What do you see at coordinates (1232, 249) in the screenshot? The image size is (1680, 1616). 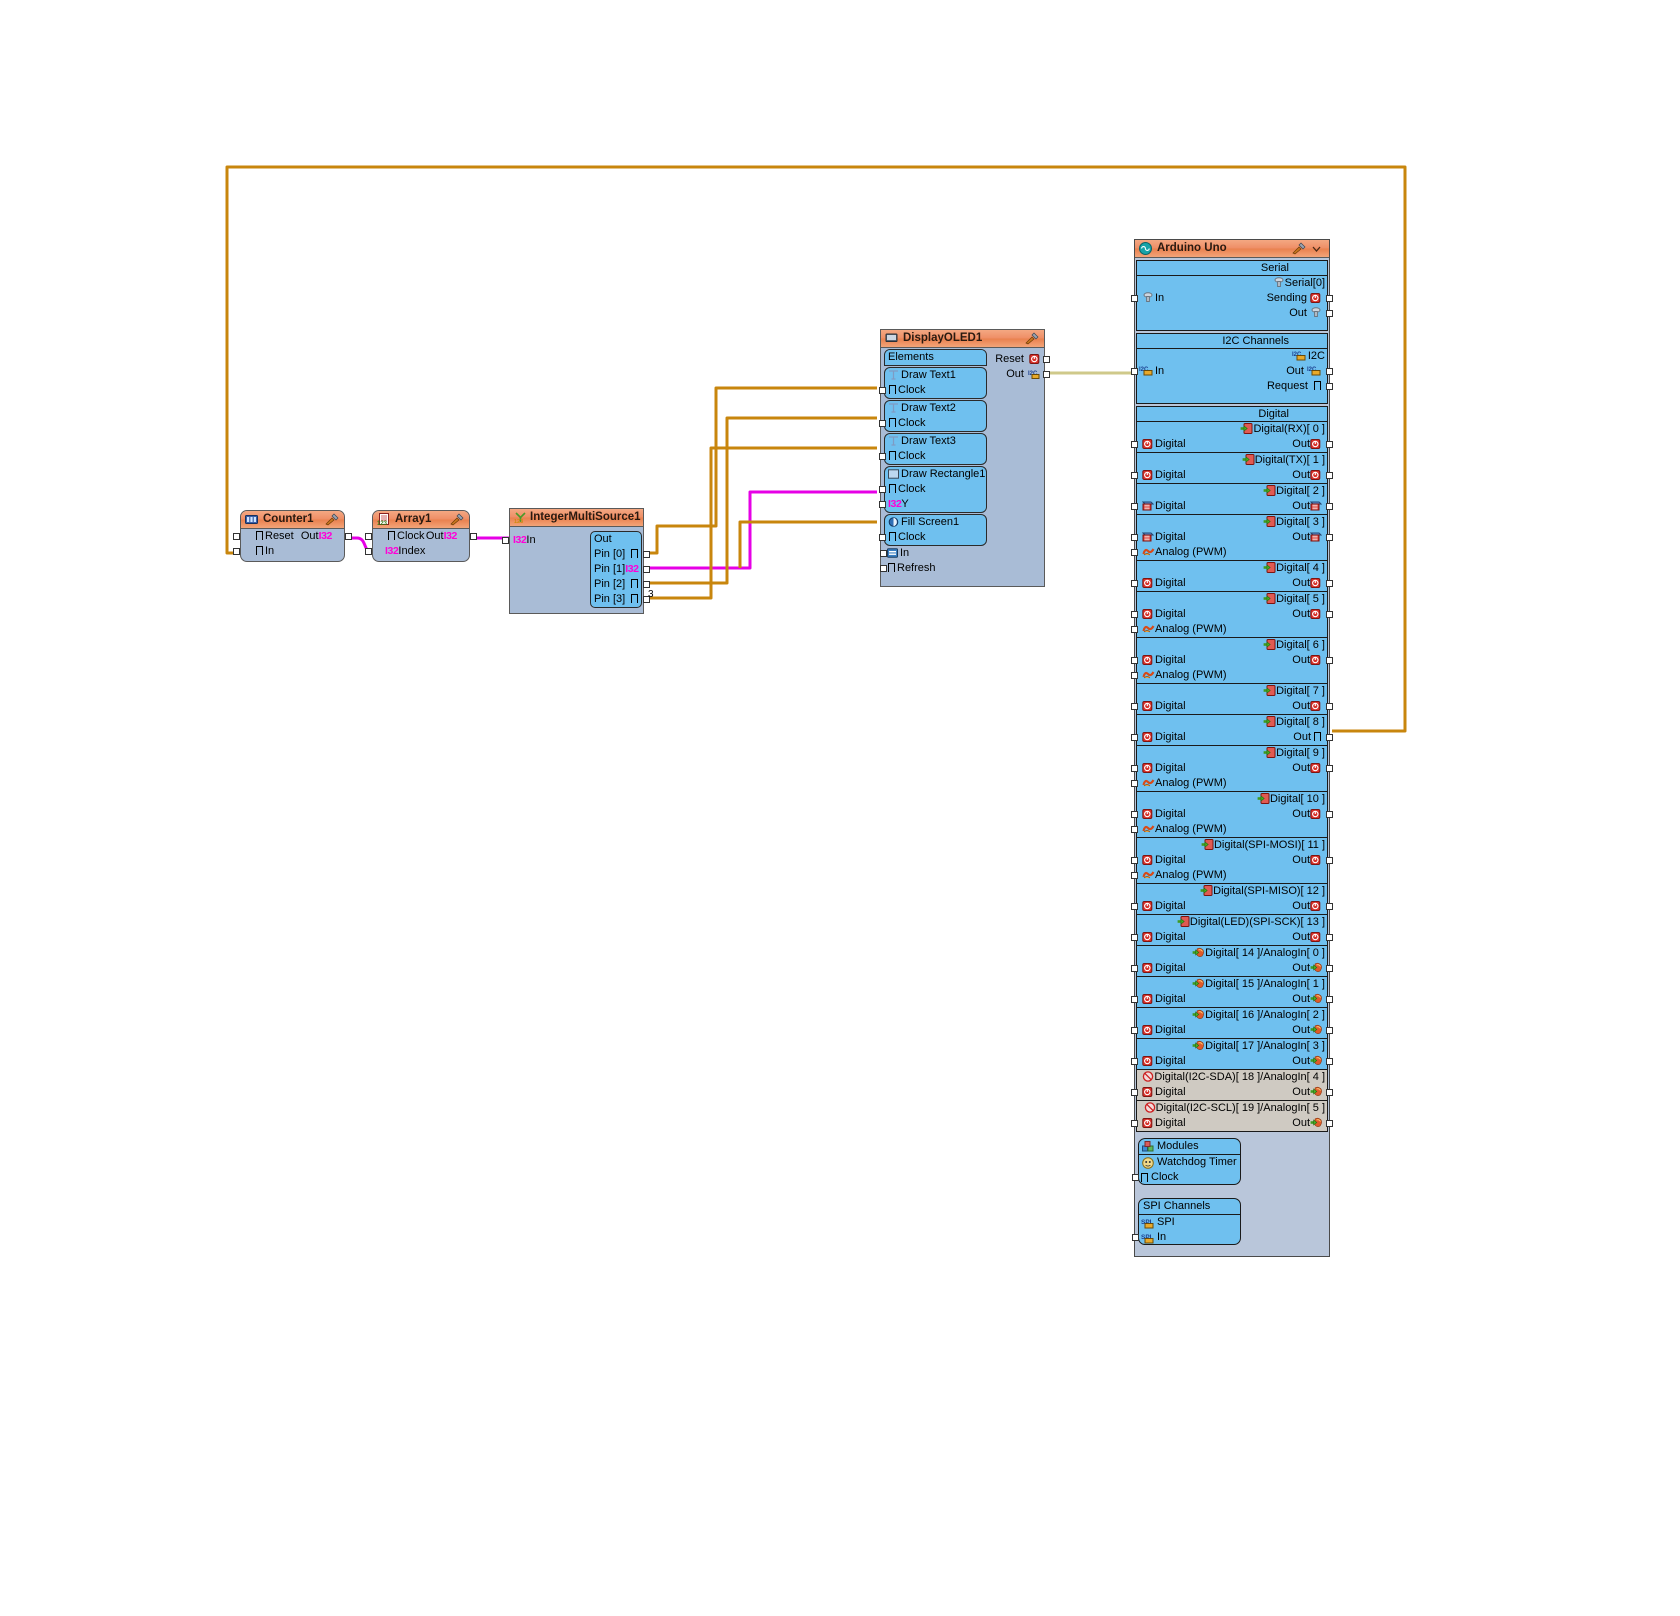 I see `arduino-titlebar: Arduino Uno` at bounding box center [1232, 249].